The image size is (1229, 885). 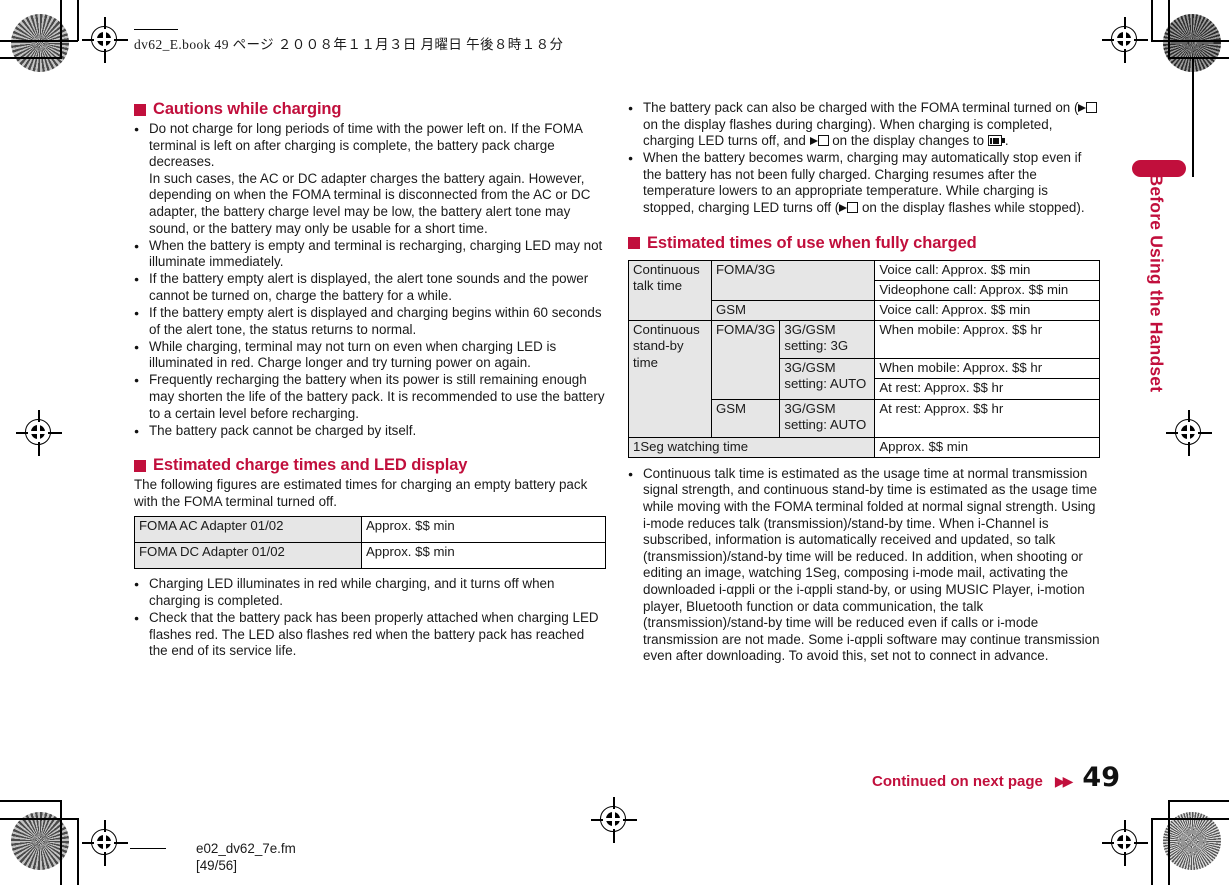 I want to click on heading-cautions-while-charging: Cautions while charging, so click(x=370, y=109).